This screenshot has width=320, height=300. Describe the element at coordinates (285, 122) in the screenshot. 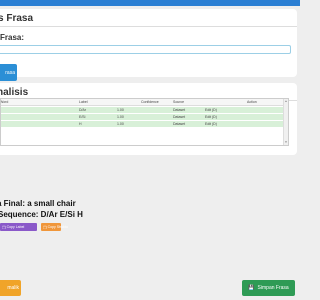

I see `table-scrollbar: ▲ ▼` at that location.